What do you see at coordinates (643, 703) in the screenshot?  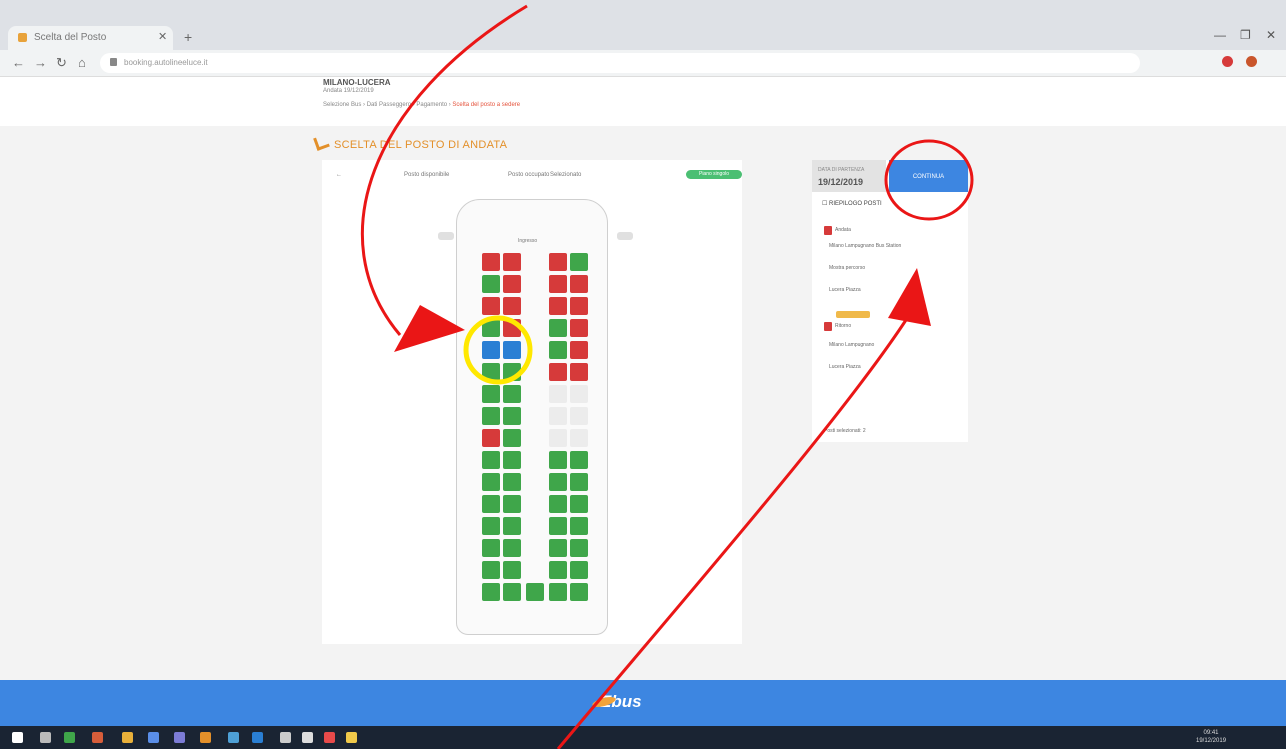 I see `site-footer` at bounding box center [643, 703].